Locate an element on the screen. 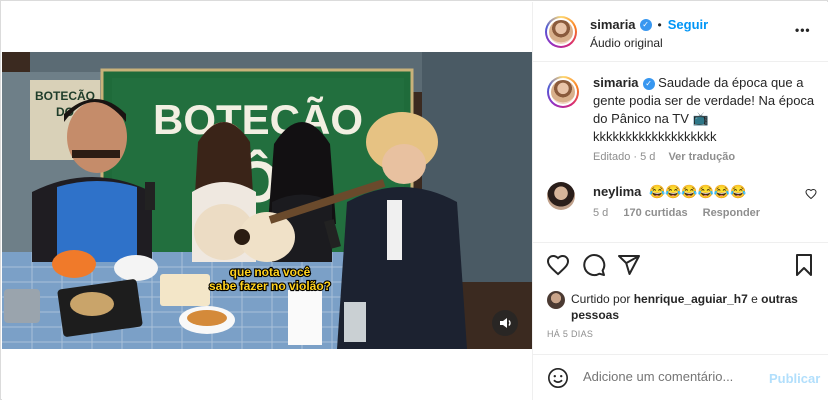  reply-button: Responder is located at coordinates (731, 213).